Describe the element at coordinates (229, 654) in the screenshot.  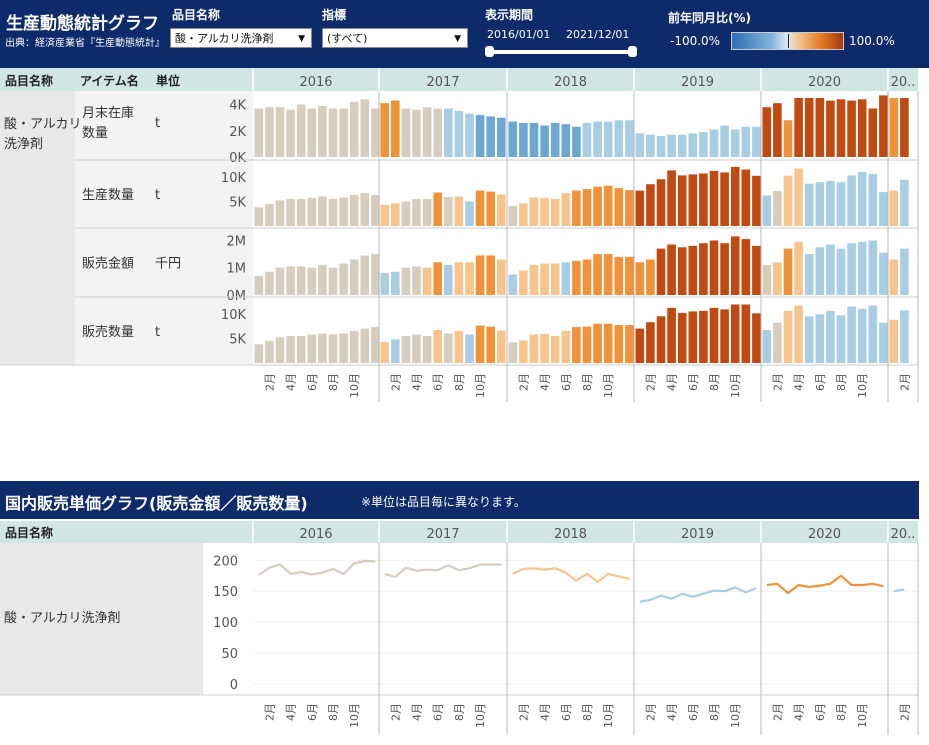
I see `y-tick-label: 50` at that location.